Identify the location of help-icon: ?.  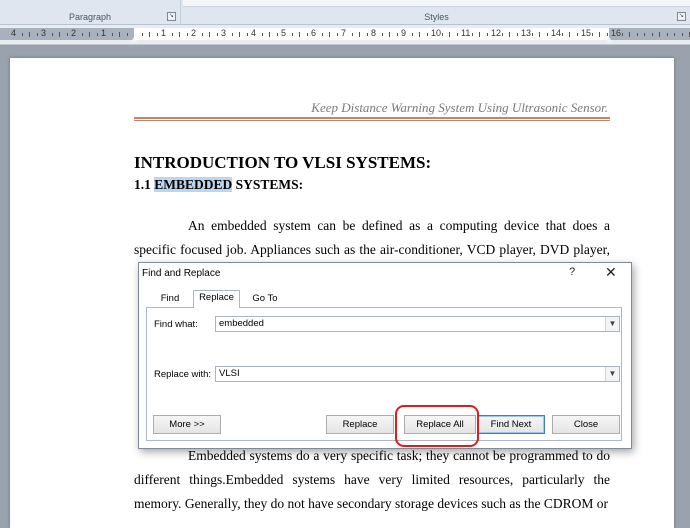
(572, 272).